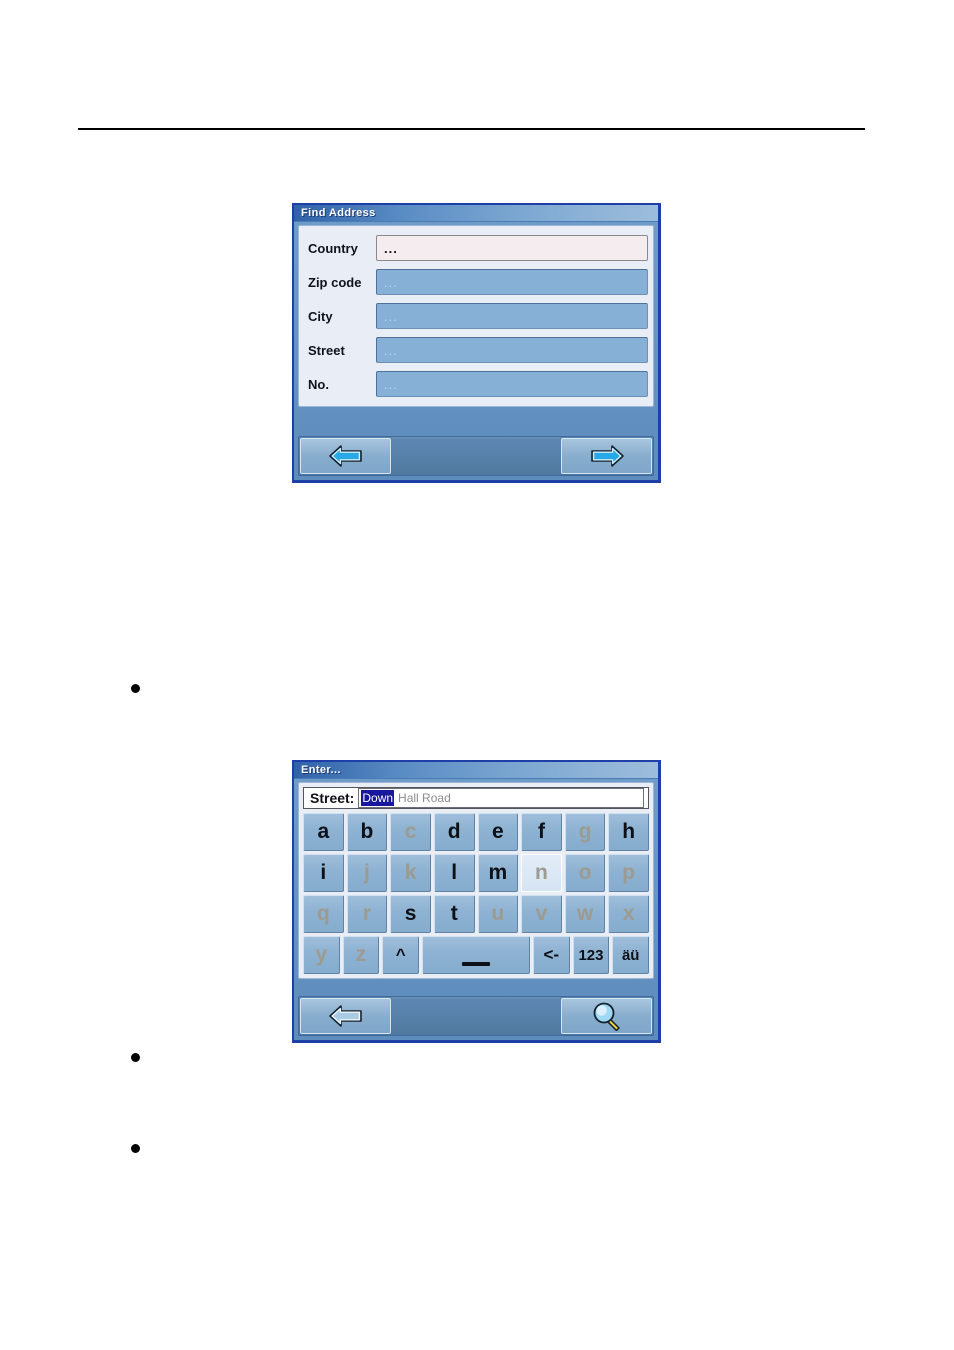  Describe the element at coordinates (318, 384) in the screenshot. I see `label-house-number: No.` at that location.